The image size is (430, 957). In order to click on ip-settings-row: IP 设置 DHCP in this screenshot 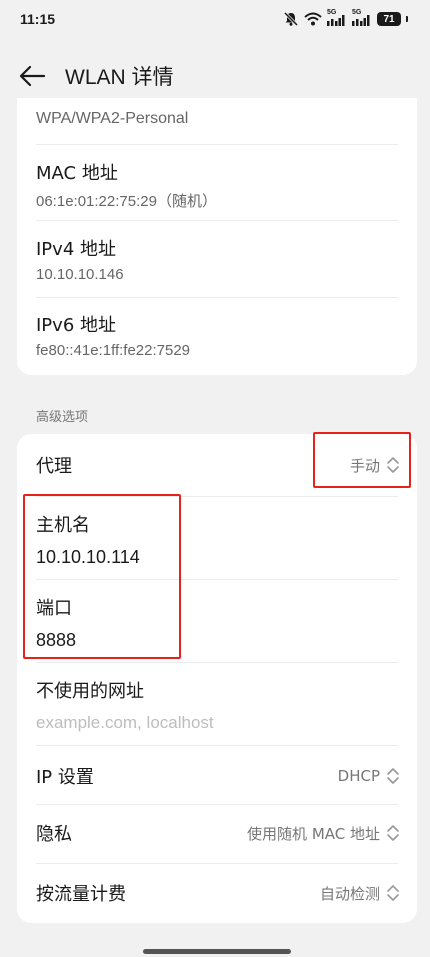, I will do `click(218, 776)`.